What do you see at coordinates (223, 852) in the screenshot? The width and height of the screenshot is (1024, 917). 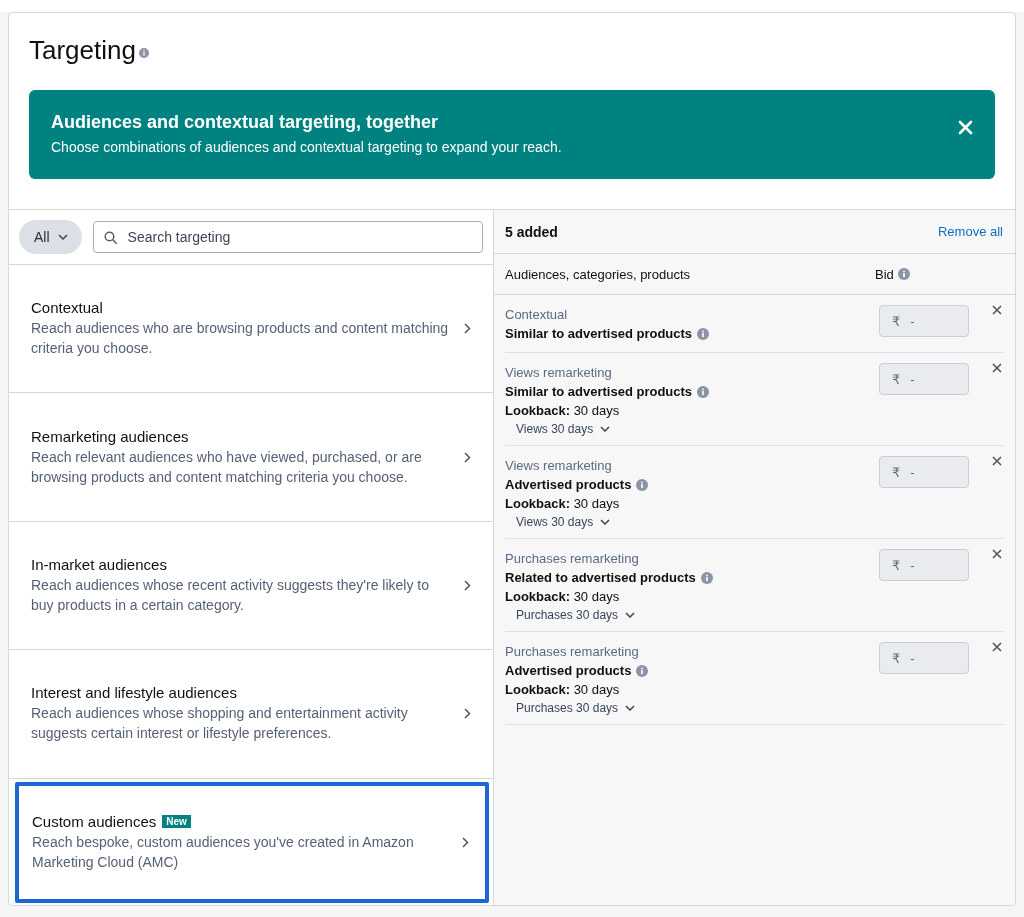 I see `category-description: Reach bespoke, custom audiences you've created in Amazon Marketing Cloud (AMC)` at bounding box center [223, 852].